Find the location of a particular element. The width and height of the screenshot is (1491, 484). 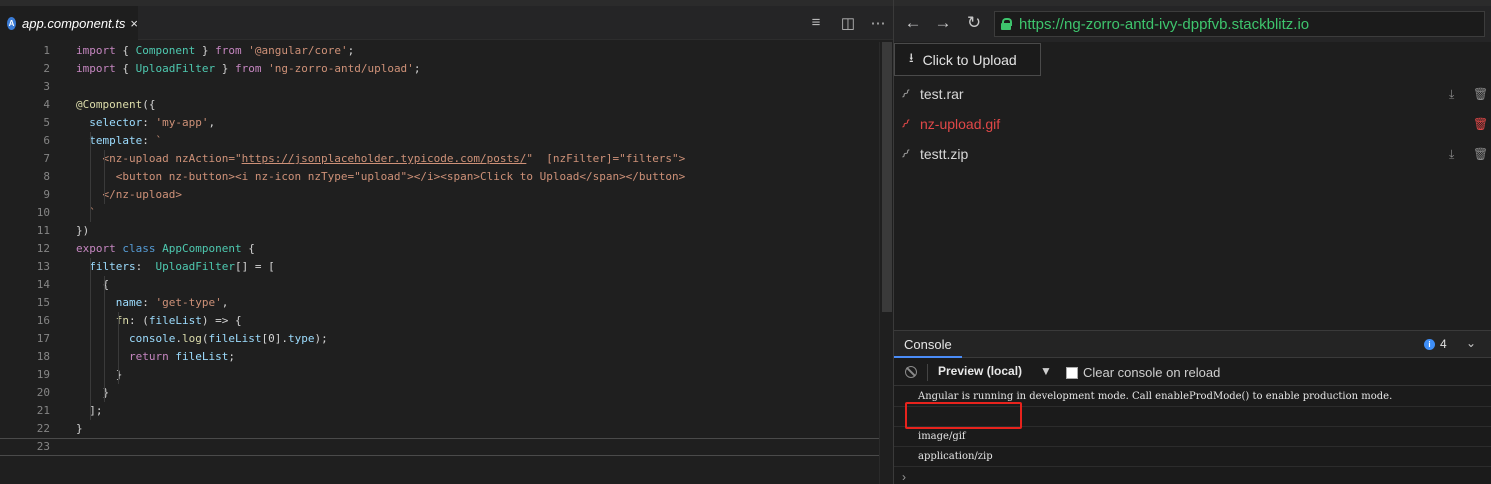

line-number: 1 is located at coordinates (46, 50).